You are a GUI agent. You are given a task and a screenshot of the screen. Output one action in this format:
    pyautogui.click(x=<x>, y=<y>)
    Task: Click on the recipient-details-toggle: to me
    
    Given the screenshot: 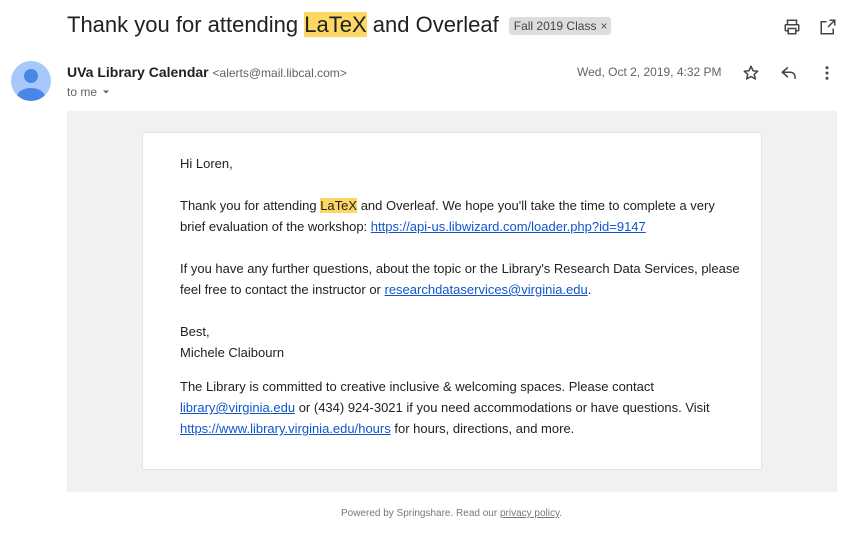 What is the action you would take?
    pyautogui.click(x=89, y=92)
    